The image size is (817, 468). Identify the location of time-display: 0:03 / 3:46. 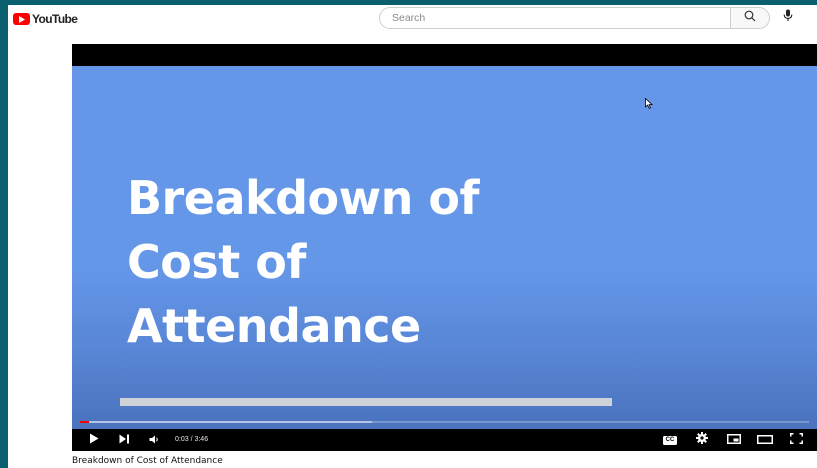
(192, 439).